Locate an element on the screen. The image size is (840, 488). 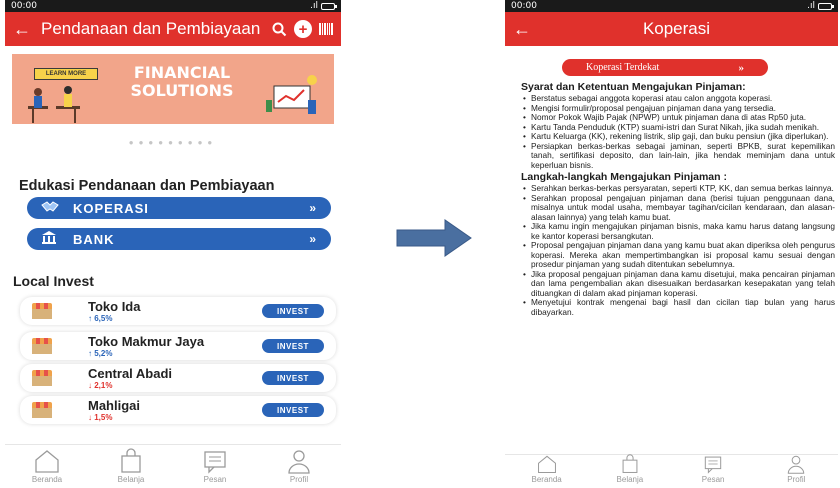
store-name: Mahligai is located at coordinates (114, 405).